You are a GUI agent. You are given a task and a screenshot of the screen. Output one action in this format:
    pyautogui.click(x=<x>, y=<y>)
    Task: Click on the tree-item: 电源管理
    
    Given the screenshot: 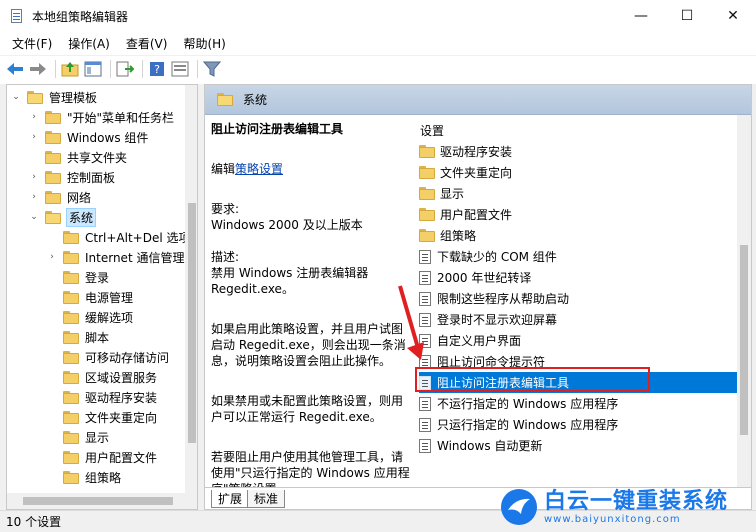 What is the action you would take?
    pyautogui.click(x=90, y=297)
    